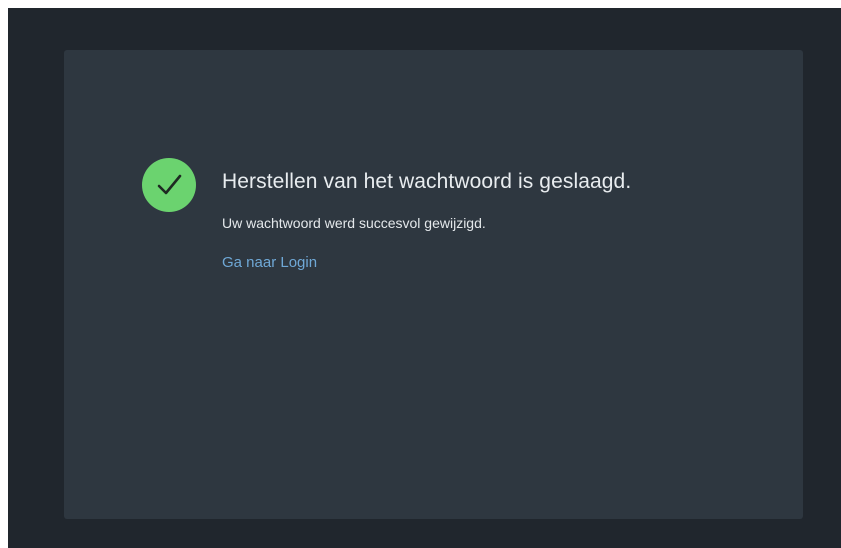  I want to click on checkmark-icon, so click(169, 184).